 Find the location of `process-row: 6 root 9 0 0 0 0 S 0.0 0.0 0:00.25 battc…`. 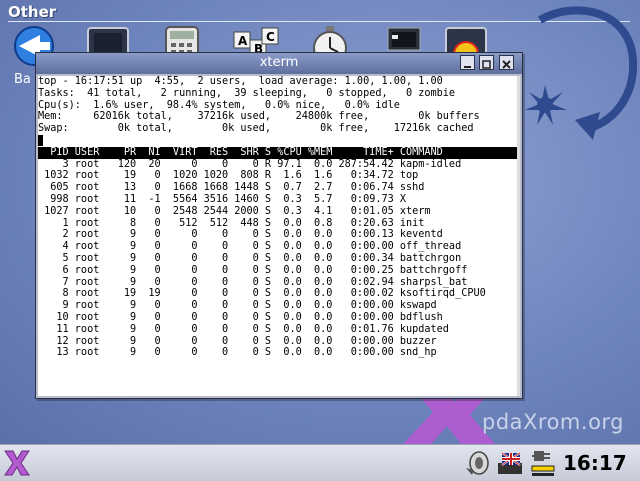

process-row: 6 root 9 0 0 0 0 S 0.0 0.0 0:00.25 battc… is located at coordinates (253, 270).